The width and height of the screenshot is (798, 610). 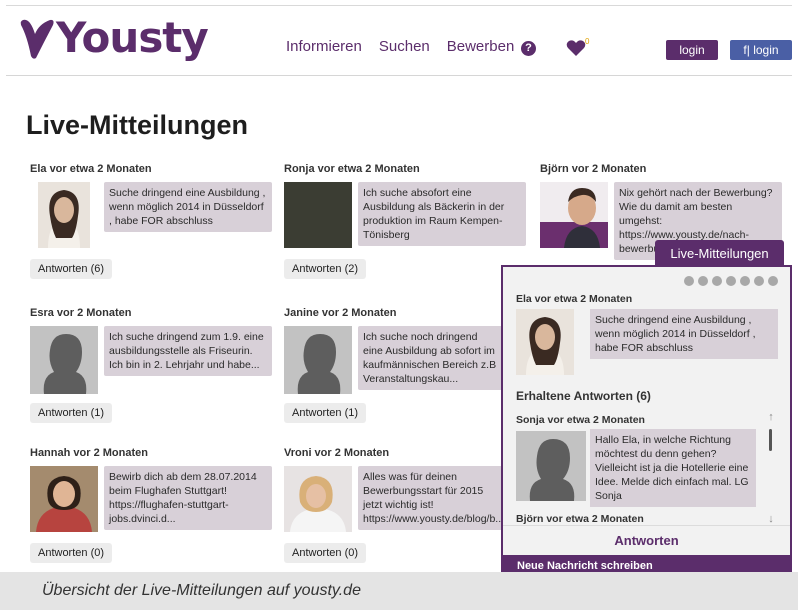 What do you see at coordinates (71, 269) in the screenshot?
I see `reply-button: Antworten (6)` at bounding box center [71, 269].